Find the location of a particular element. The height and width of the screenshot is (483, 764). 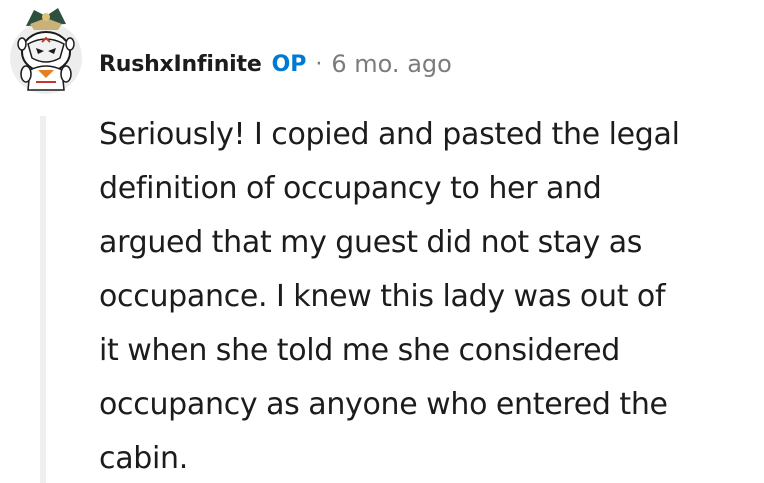

op-badge: OP is located at coordinates (289, 64).